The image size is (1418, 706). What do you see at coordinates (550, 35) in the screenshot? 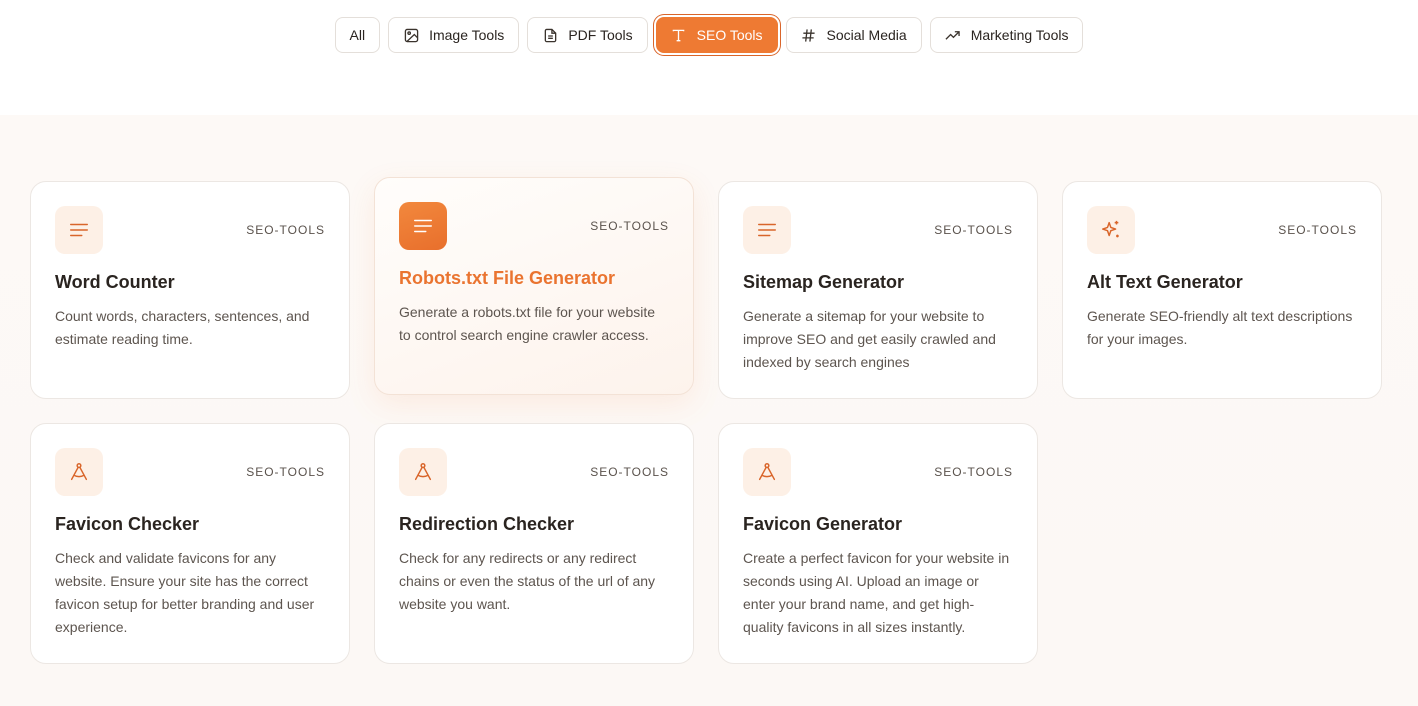
I see `document-icon` at bounding box center [550, 35].